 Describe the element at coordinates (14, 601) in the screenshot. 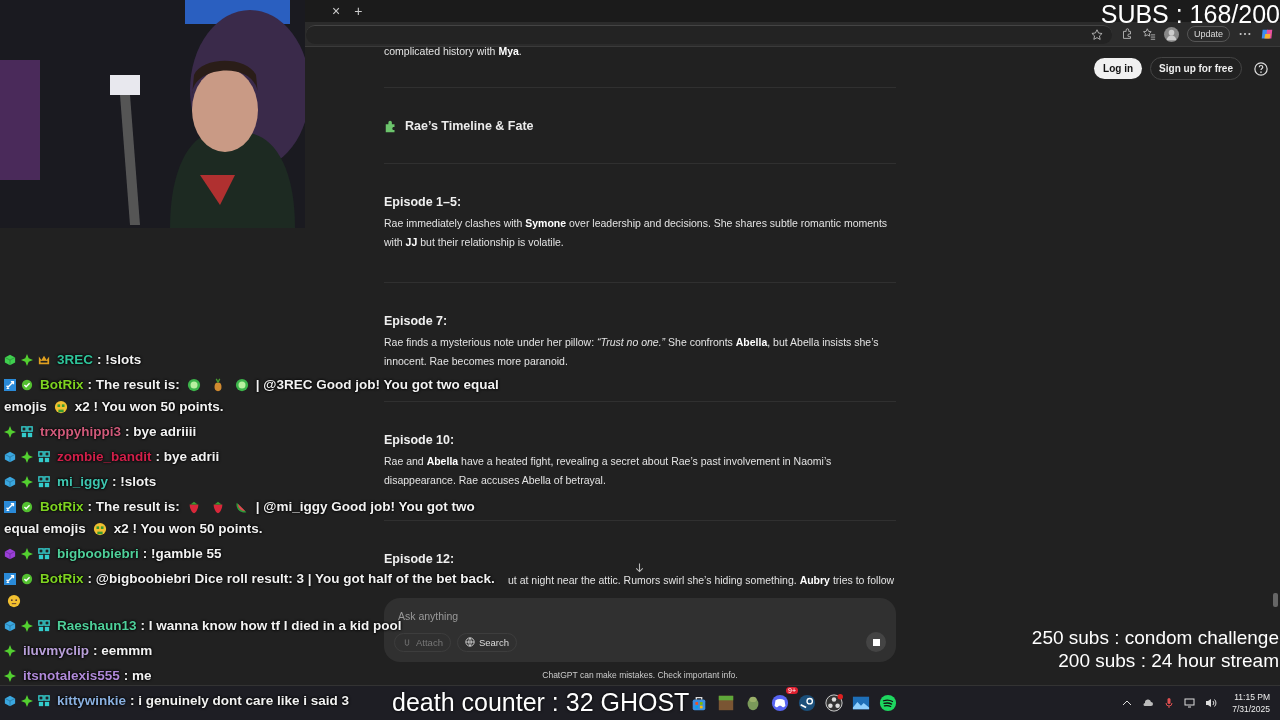

I see `neutral-face-emoji-icon` at that location.